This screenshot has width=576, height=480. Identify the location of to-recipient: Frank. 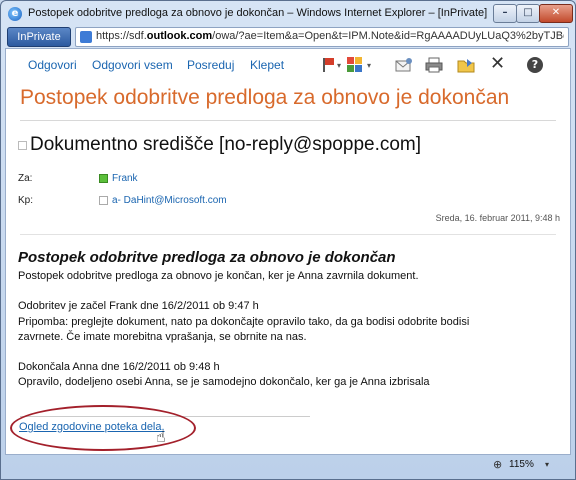
(125, 178).